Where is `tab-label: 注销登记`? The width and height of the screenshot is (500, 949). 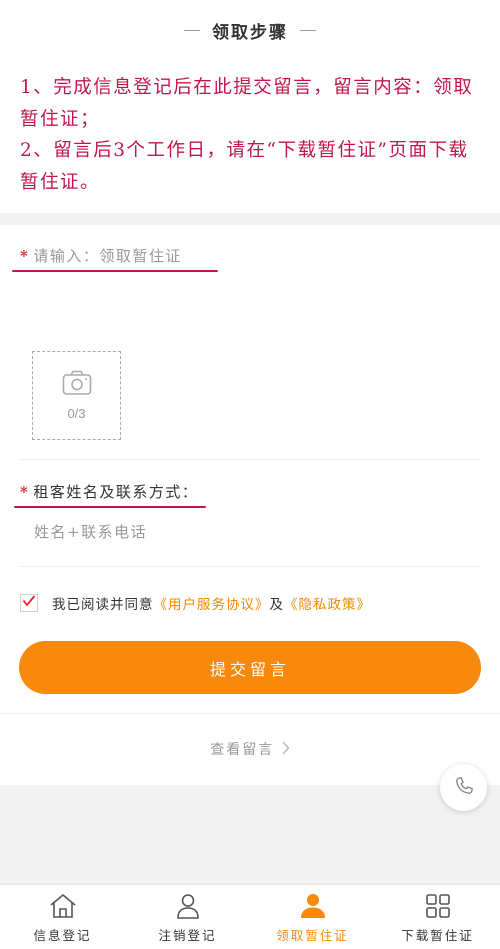 tab-label: 注销登记 is located at coordinates (187, 935).